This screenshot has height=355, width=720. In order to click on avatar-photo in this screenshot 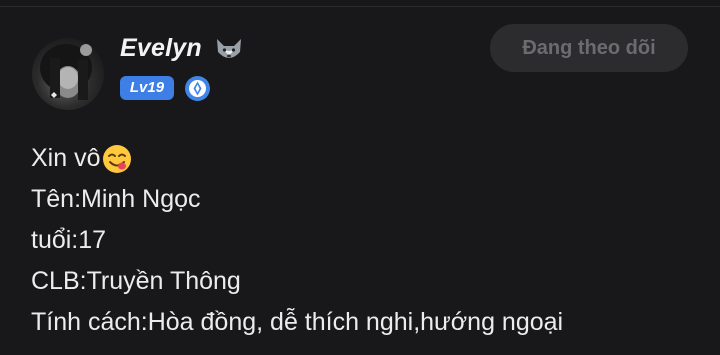, I will do `click(66, 72)`.